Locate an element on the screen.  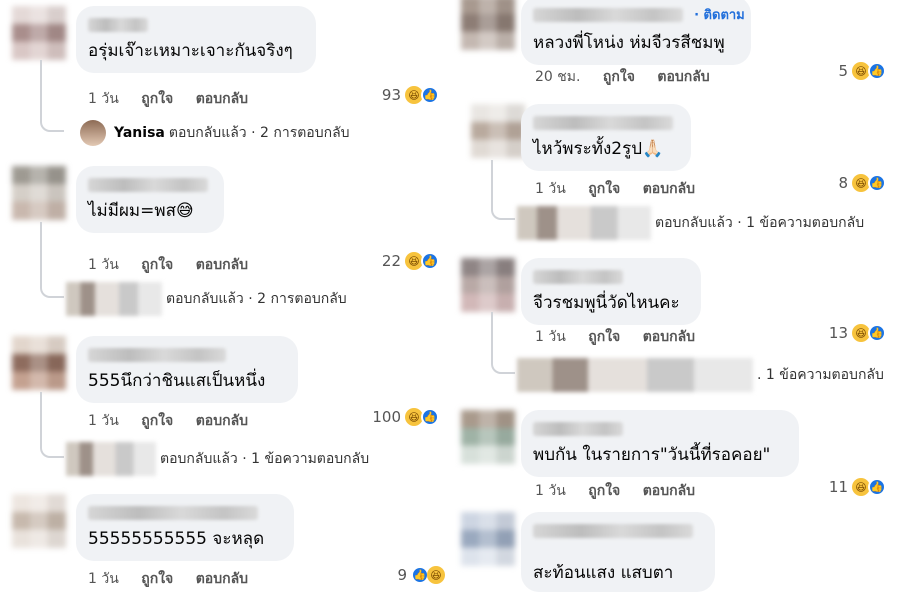
comment-bubble: ไหว้พระทั้ง2รูป🙏🏻 is located at coordinates (606, 137).